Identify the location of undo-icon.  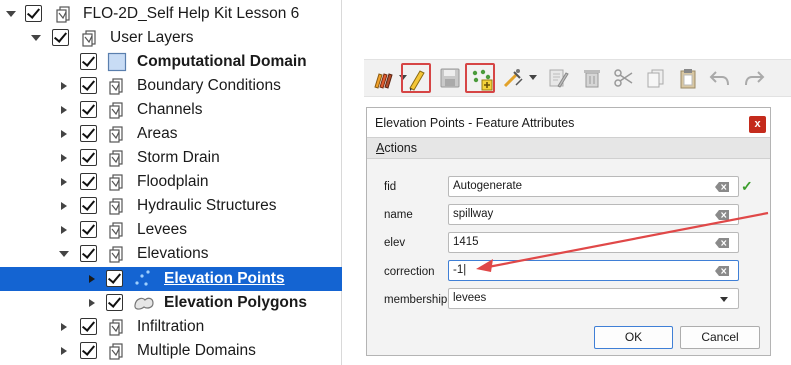
(719, 78).